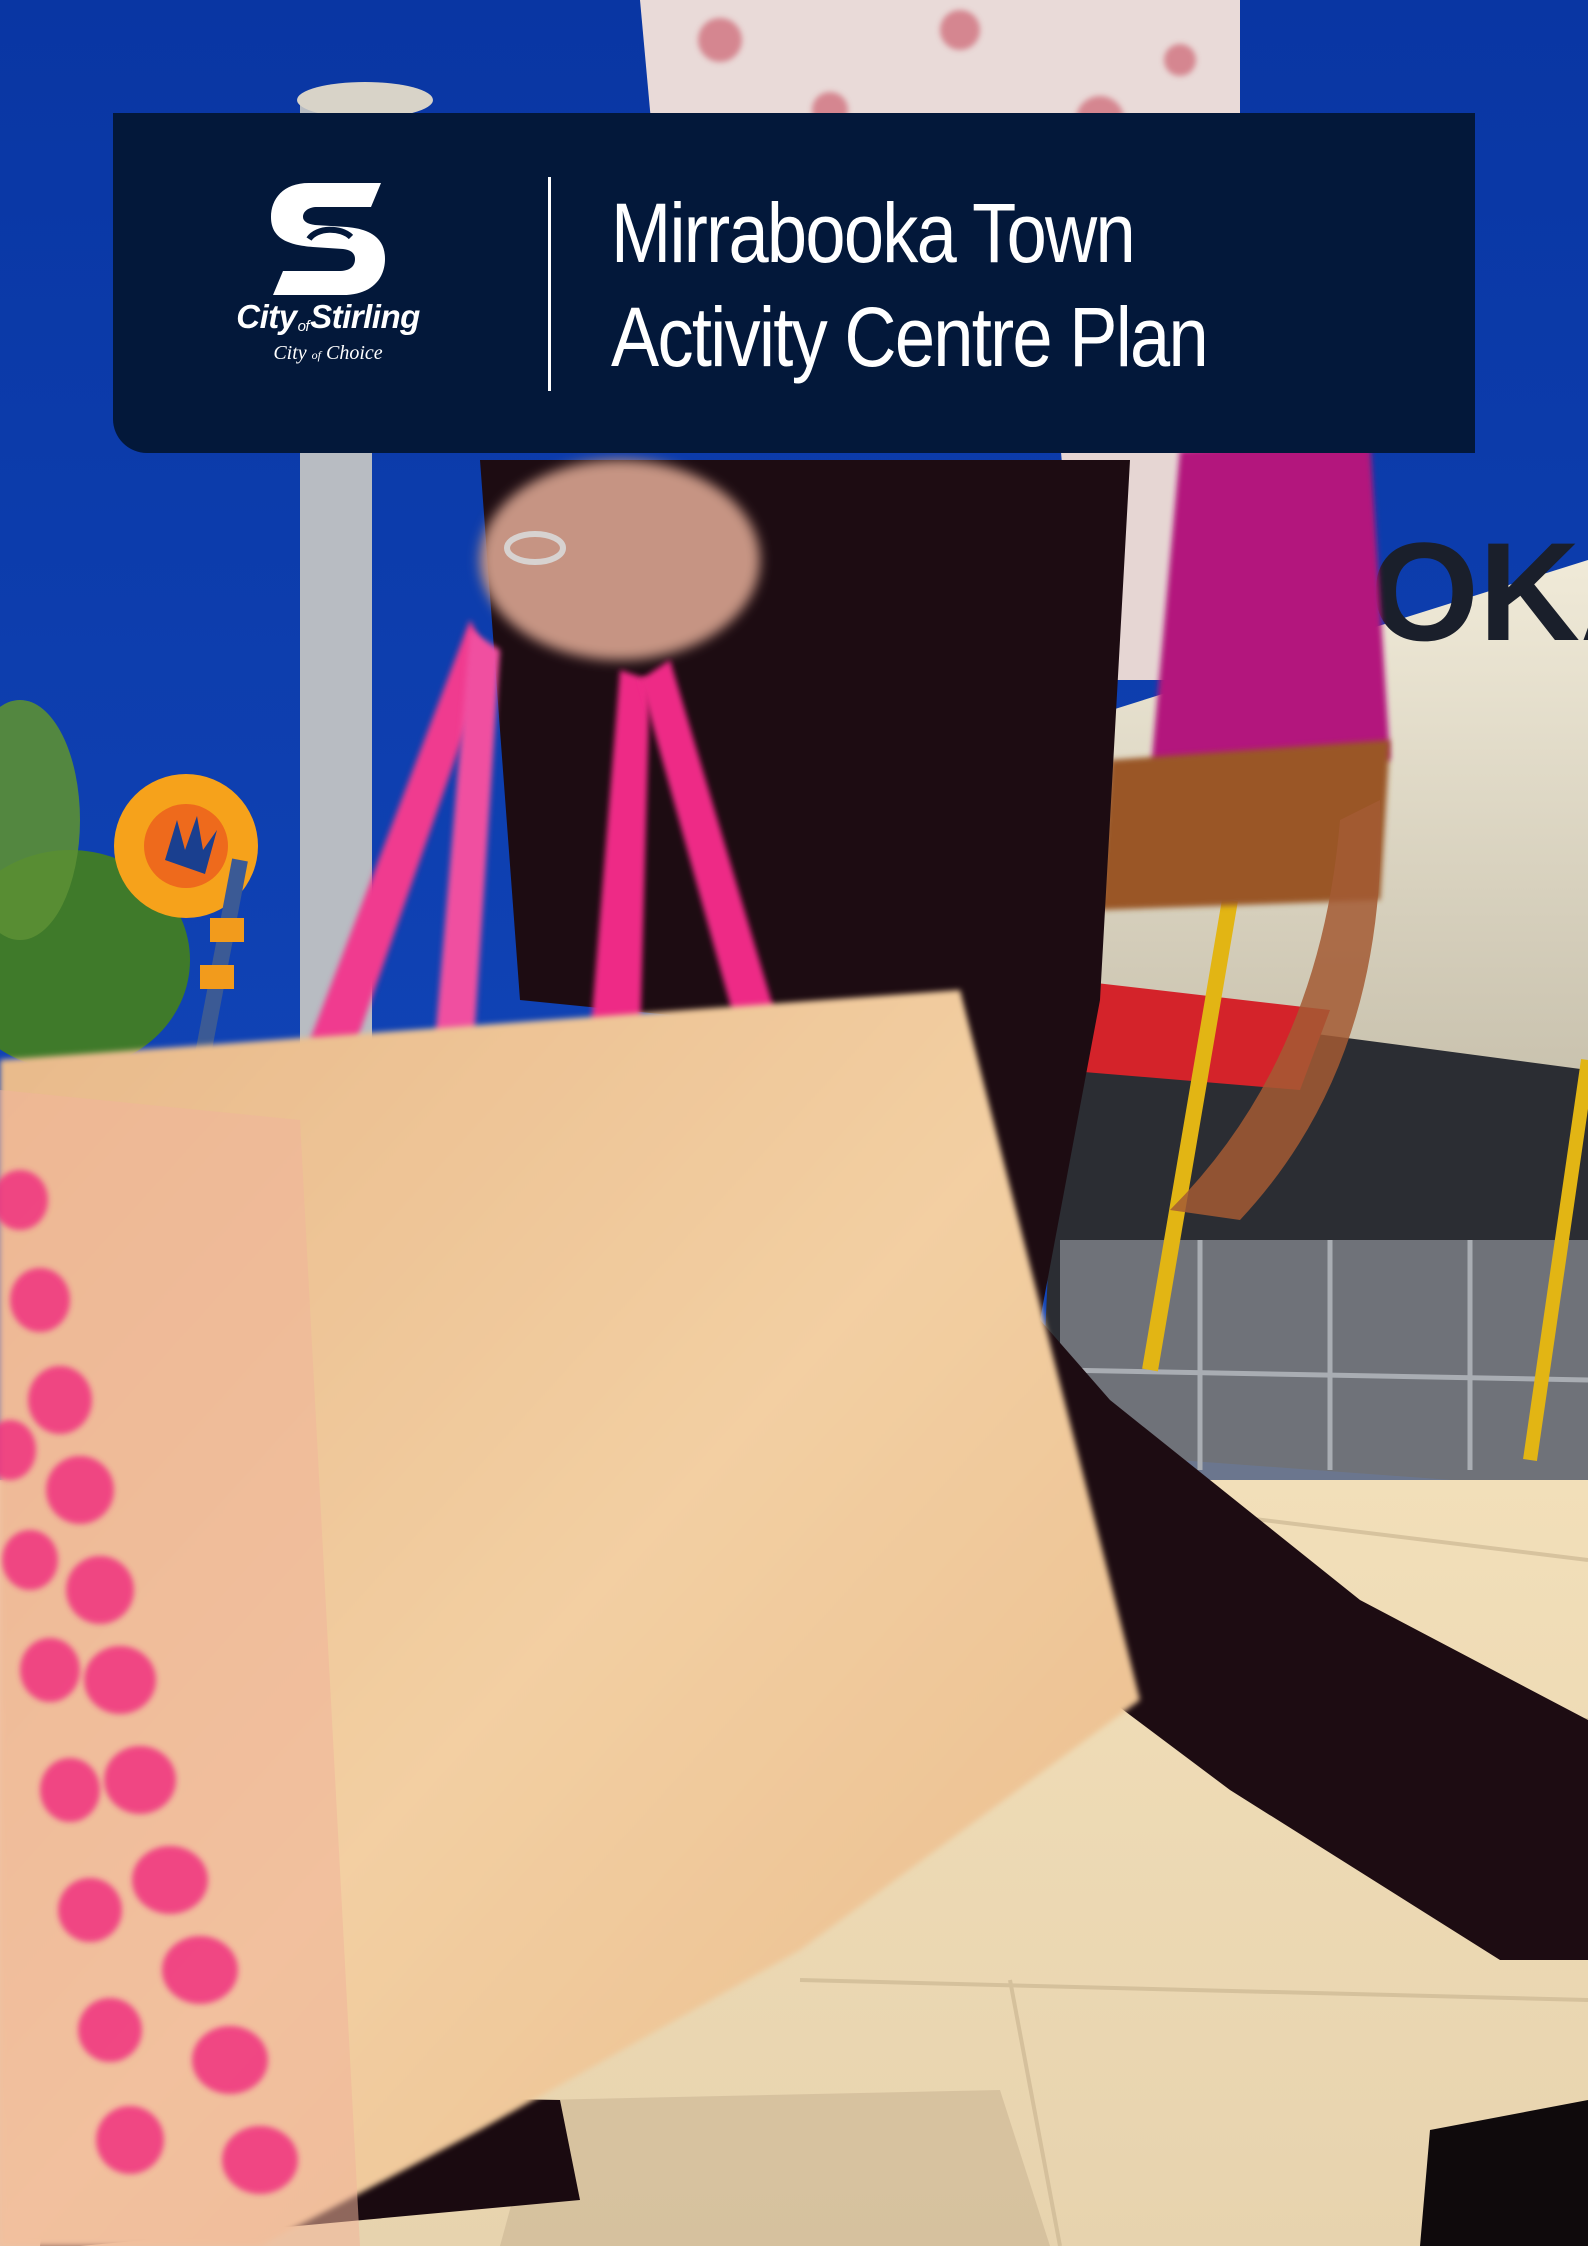 This screenshot has height=2246, width=1588. Describe the element at coordinates (549, 284) in the screenshot. I see `banner-divider` at that location.